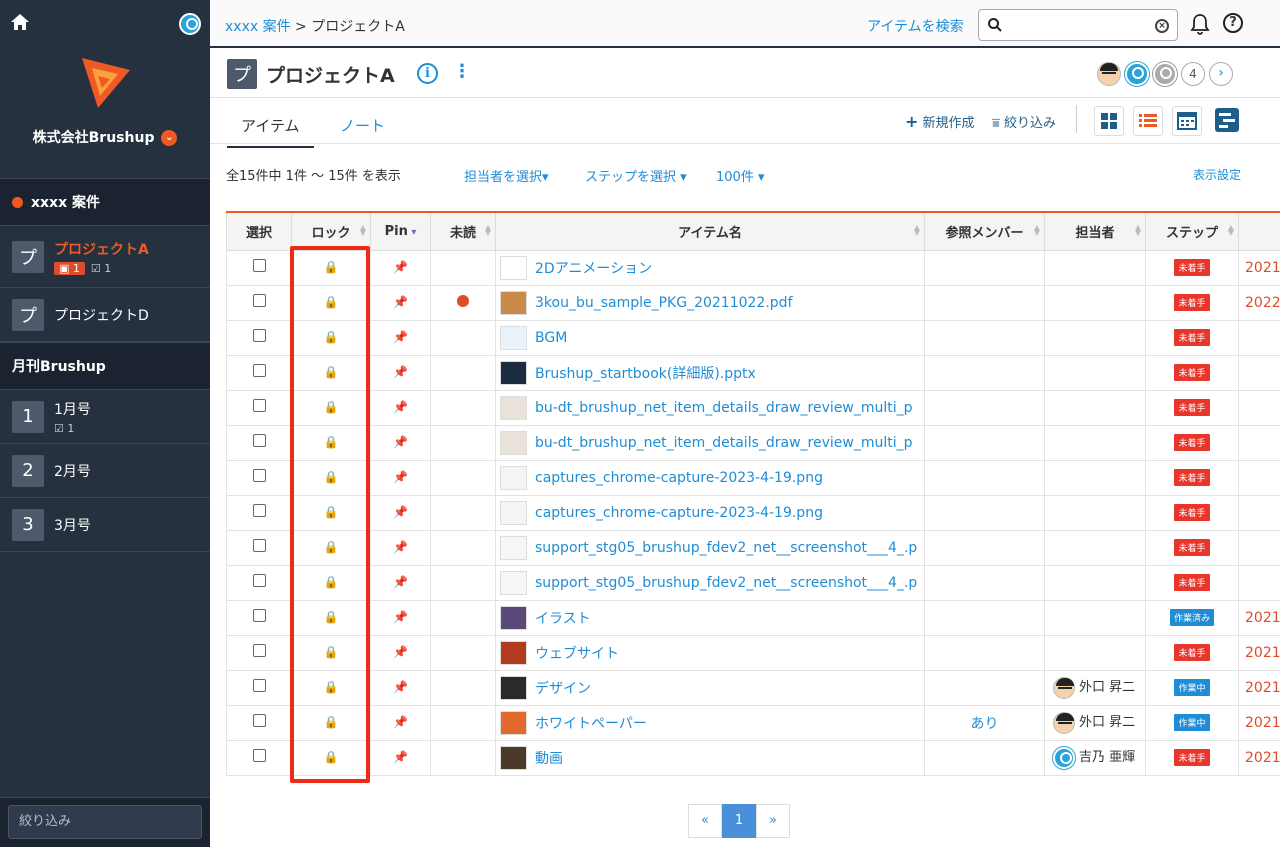 The width and height of the screenshot is (1280, 847). Describe the element at coordinates (753, 688) in the screenshot. I see `table-row: 🔒 📌 デザイン 外口 昇二 作業中 2021` at that location.